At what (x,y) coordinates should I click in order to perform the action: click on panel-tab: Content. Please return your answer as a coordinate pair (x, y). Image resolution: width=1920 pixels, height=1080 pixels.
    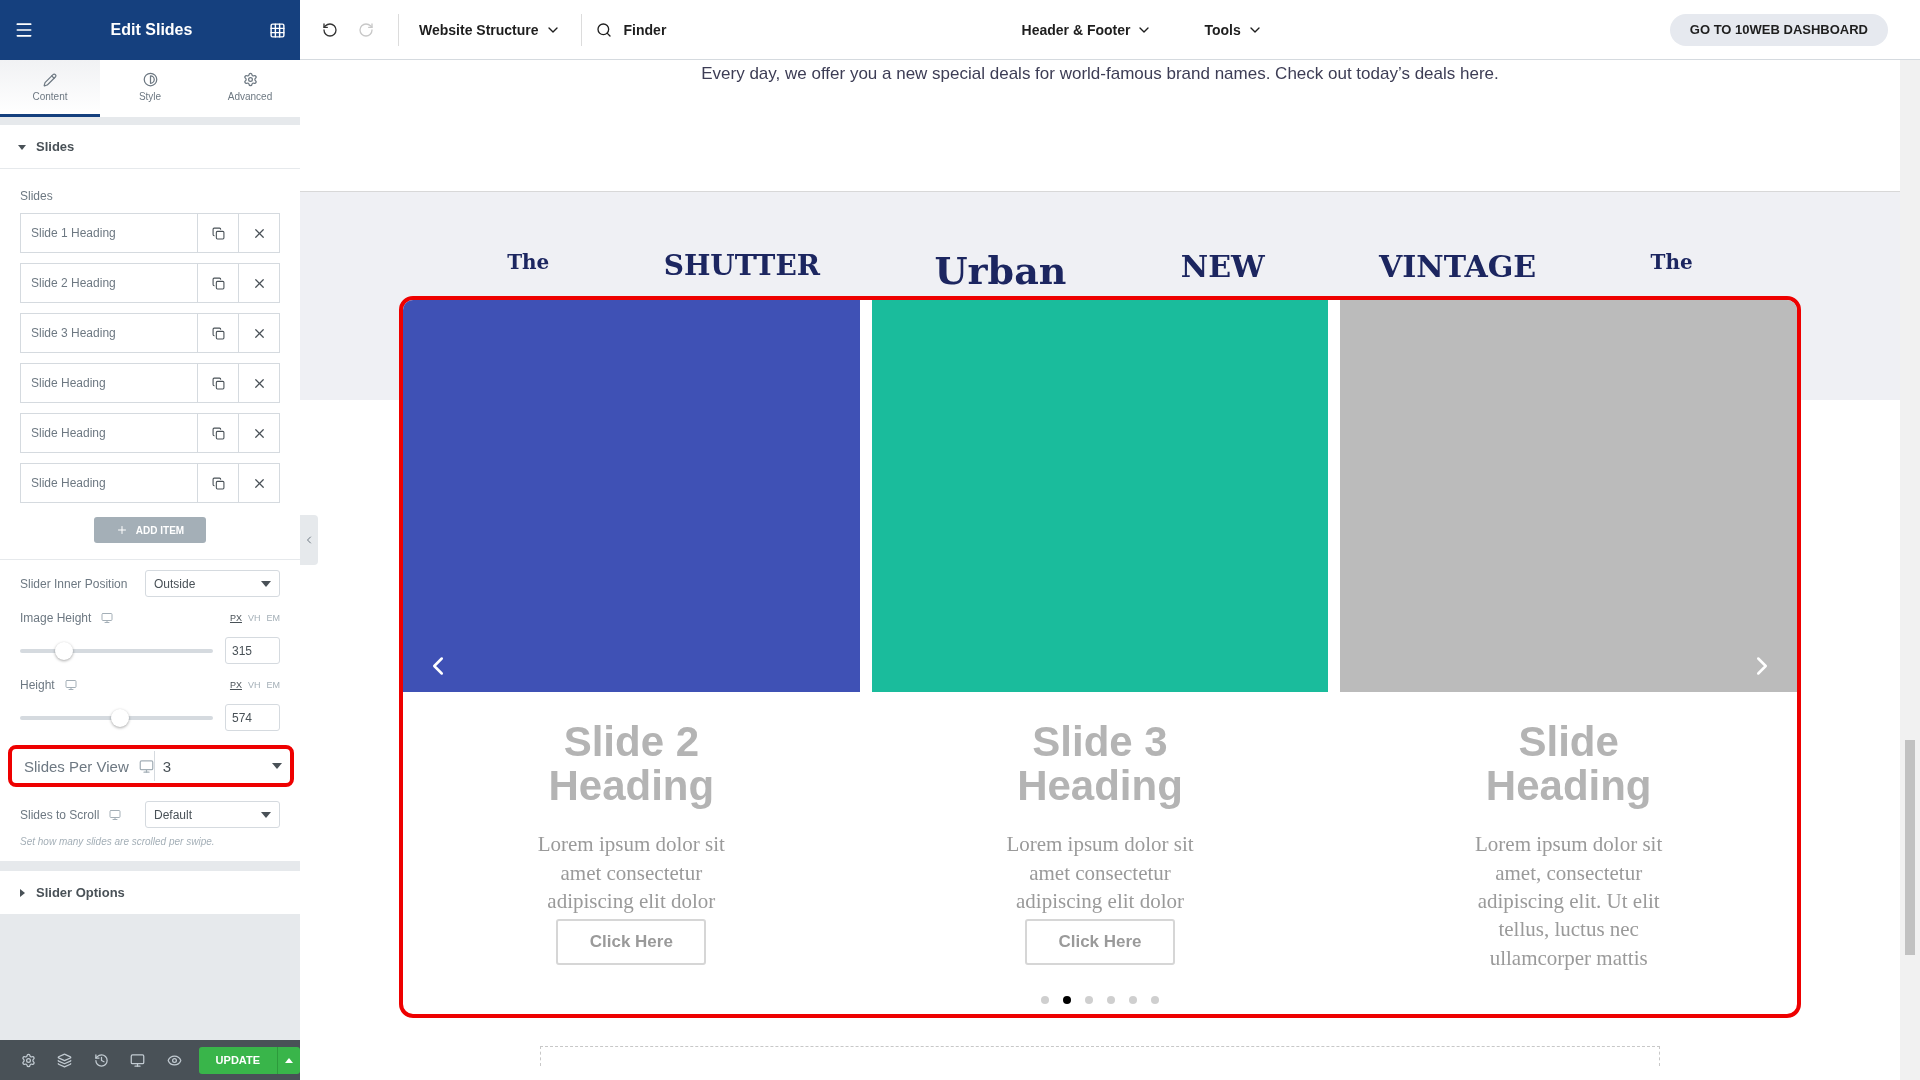
    Looking at the image, I should click on (50, 88).